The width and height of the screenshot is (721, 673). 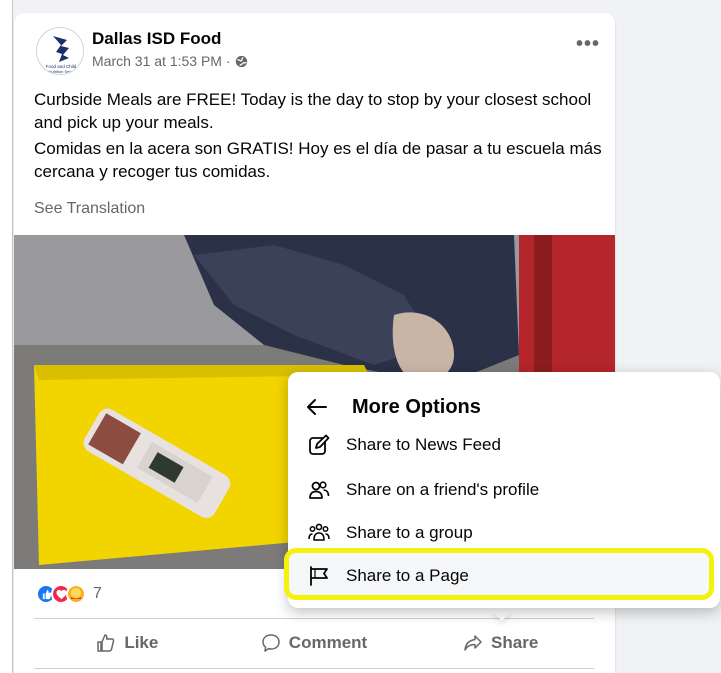 I want to click on svg-text: Nutrition Serv., so click(x=60, y=71).